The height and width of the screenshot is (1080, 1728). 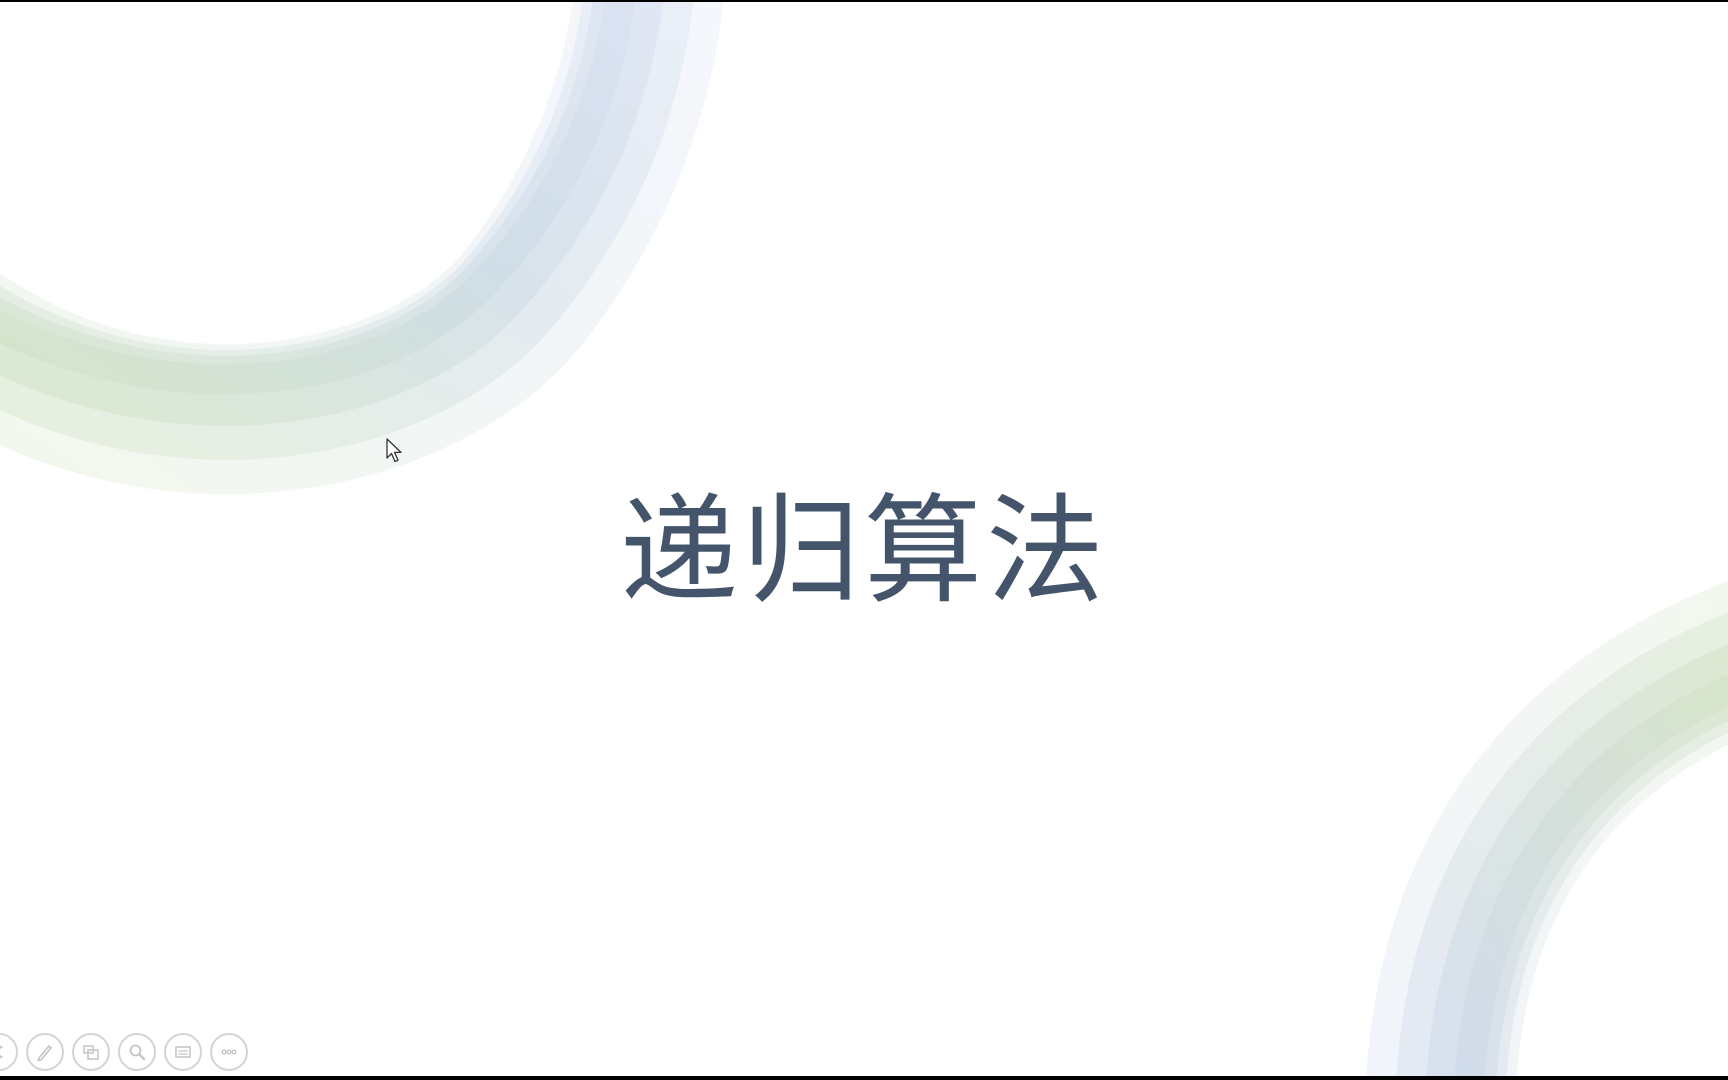 I want to click on zoom-button, so click(x=137, y=1052).